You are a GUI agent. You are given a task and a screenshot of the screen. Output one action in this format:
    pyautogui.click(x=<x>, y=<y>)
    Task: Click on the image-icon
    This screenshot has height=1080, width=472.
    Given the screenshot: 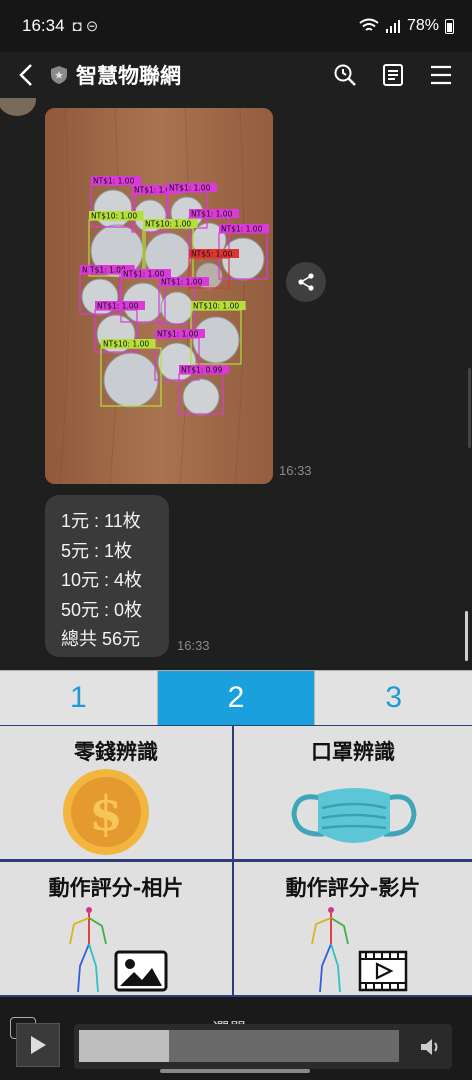 What is the action you would take?
    pyautogui.click(x=141, y=971)
    